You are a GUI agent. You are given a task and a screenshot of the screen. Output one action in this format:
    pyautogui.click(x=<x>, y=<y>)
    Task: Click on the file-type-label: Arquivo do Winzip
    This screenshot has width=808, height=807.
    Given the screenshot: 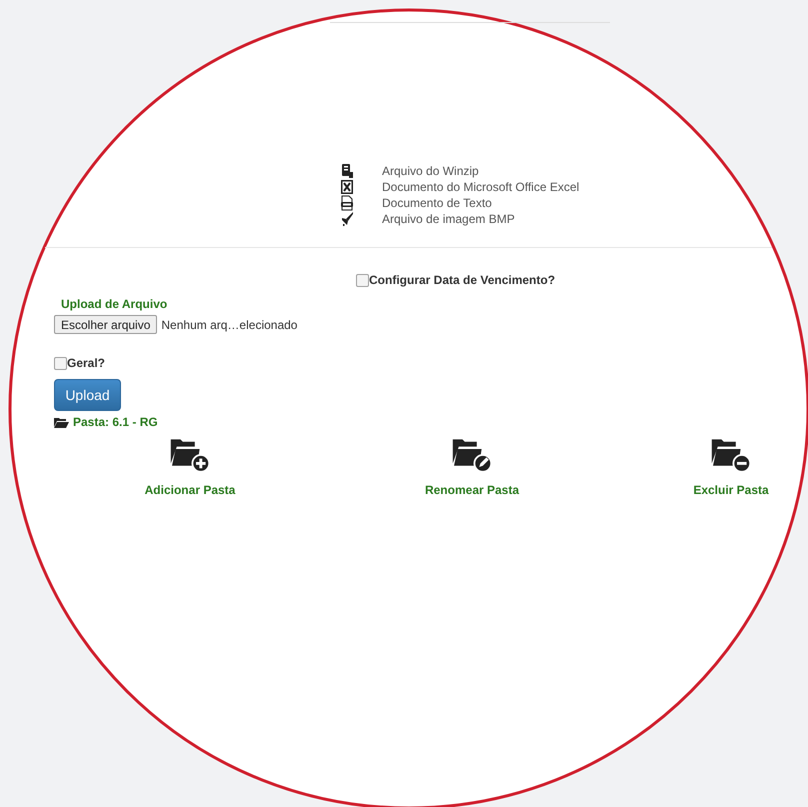 What is the action you would take?
    pyautogui.click(x=430, y=171)
    